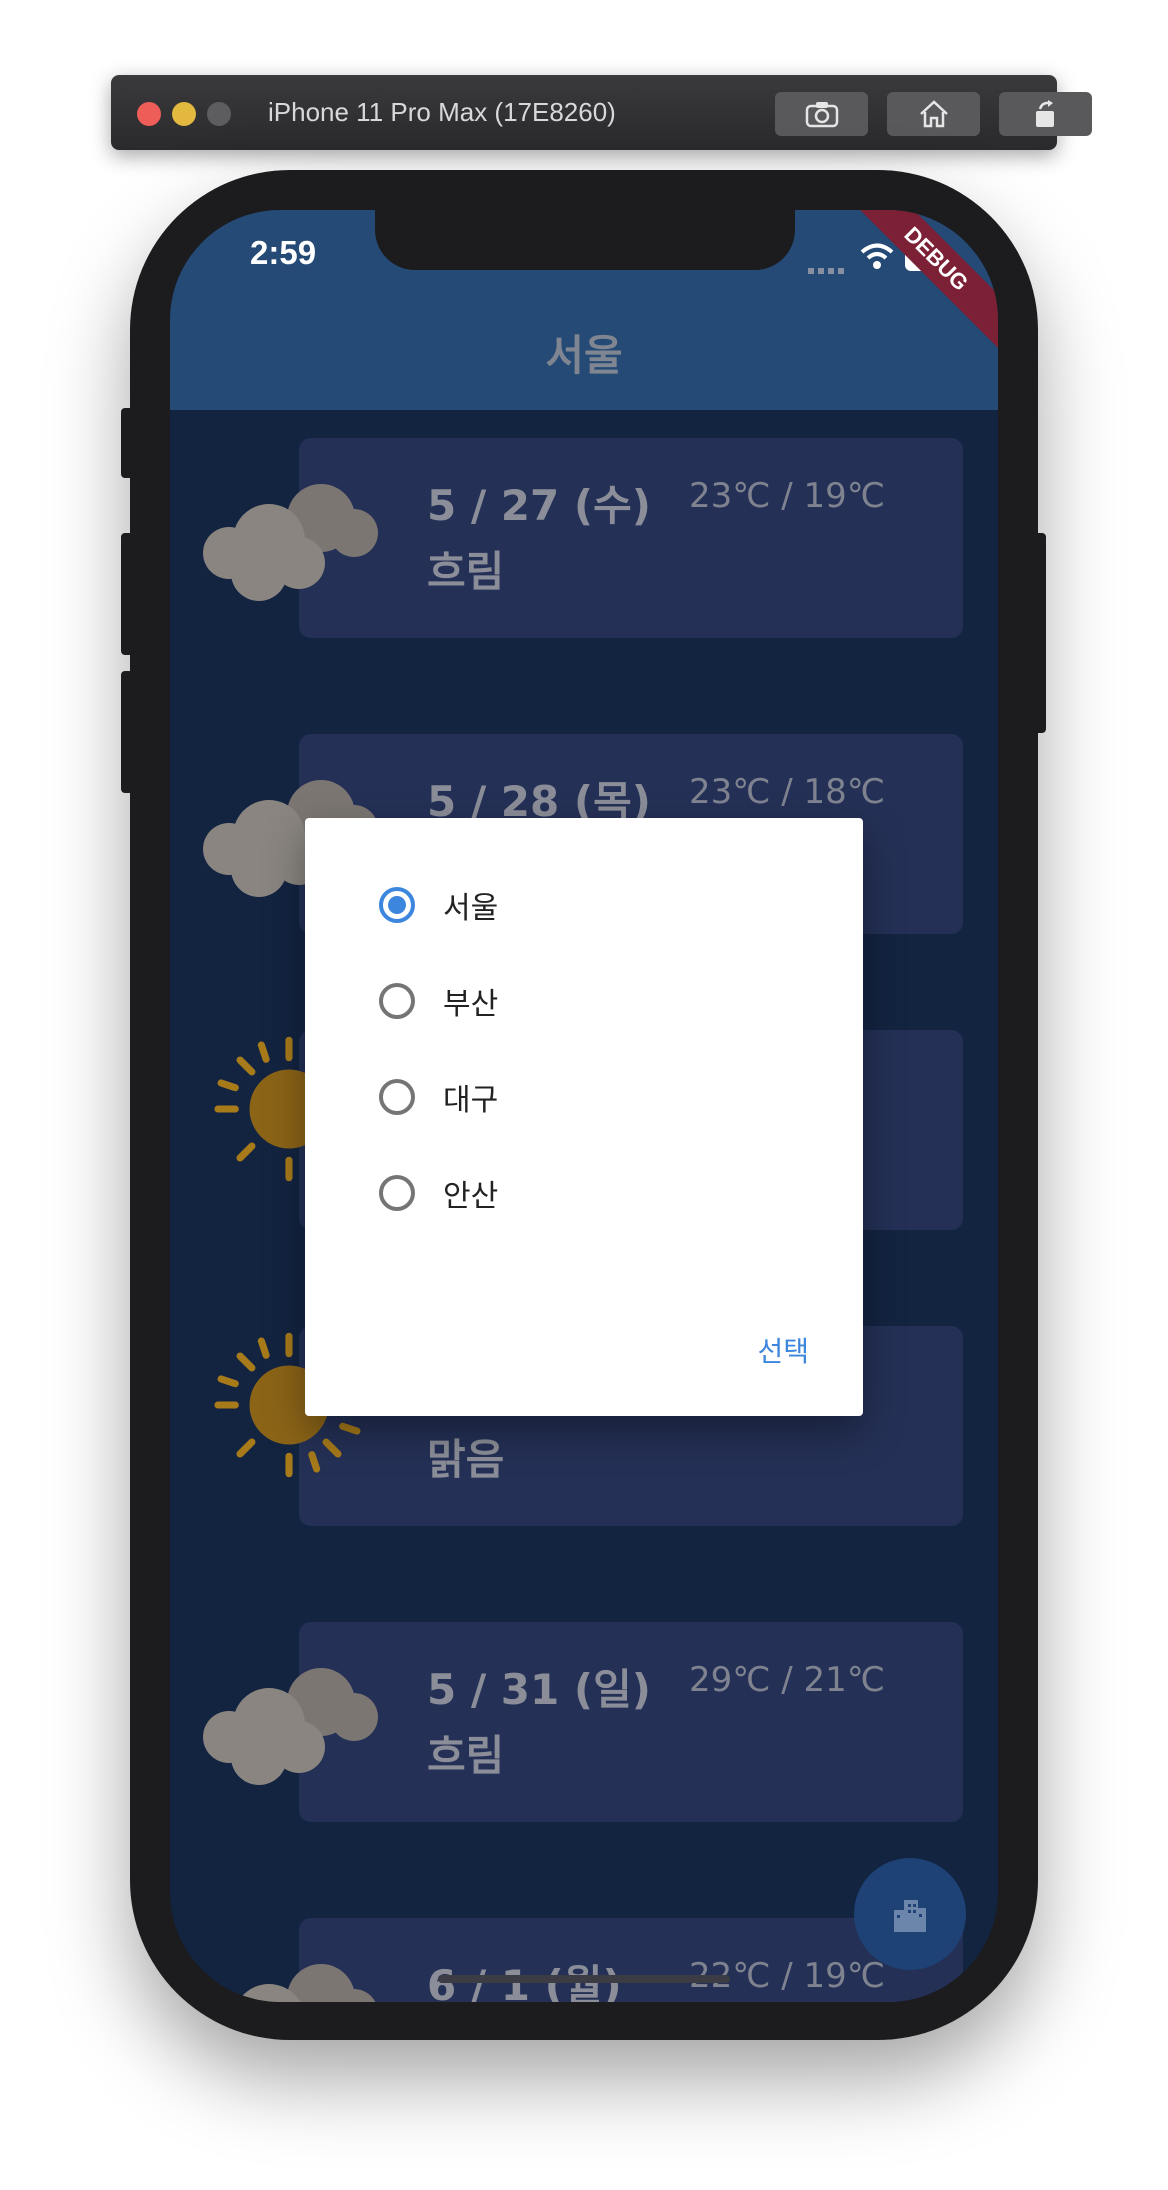 Image resolution: width=1168 pixels, height=2190 pixels. What do you see at coordinates (1040, 633) in the screenshot?
I see `power-button` at bounding box center [1040, 633].